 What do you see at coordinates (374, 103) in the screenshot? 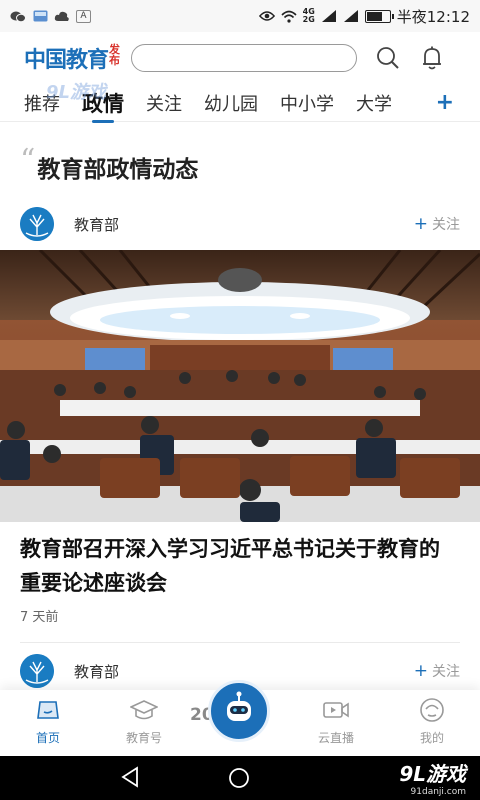
I see `tab-university: 大学` at bounding box center [374, 103].